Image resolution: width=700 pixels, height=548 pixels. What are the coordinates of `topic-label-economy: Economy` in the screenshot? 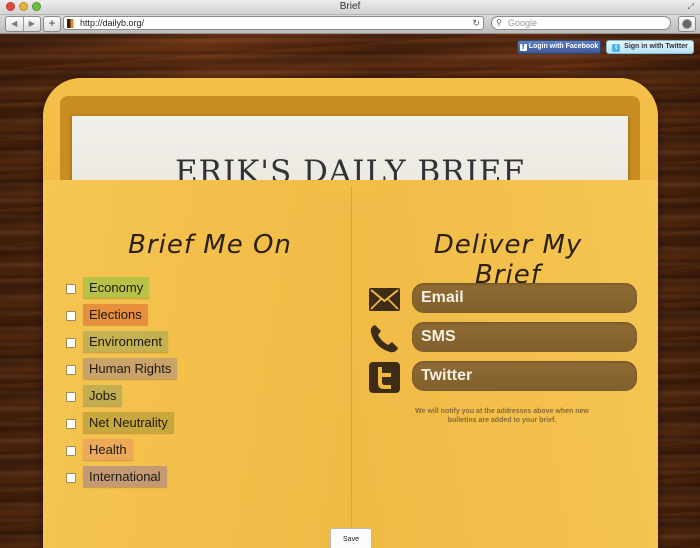 It's located at (116, 287).